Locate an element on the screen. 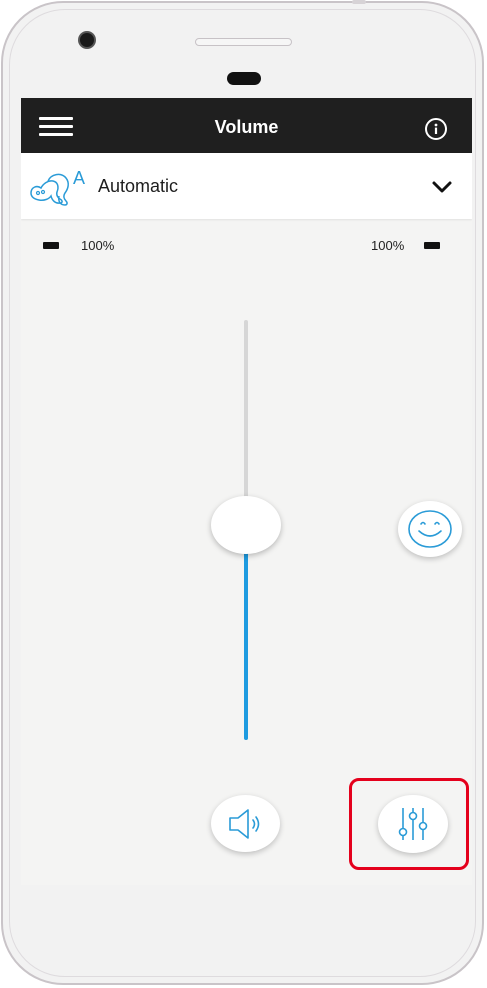 The image size is (487, 988). hearing-aid-automatic-icon: A is located at coordinates (58, 187).